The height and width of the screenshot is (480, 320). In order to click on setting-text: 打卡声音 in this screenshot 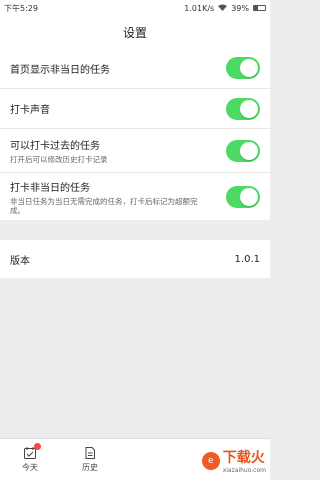, I will do `click(30, 108)`.